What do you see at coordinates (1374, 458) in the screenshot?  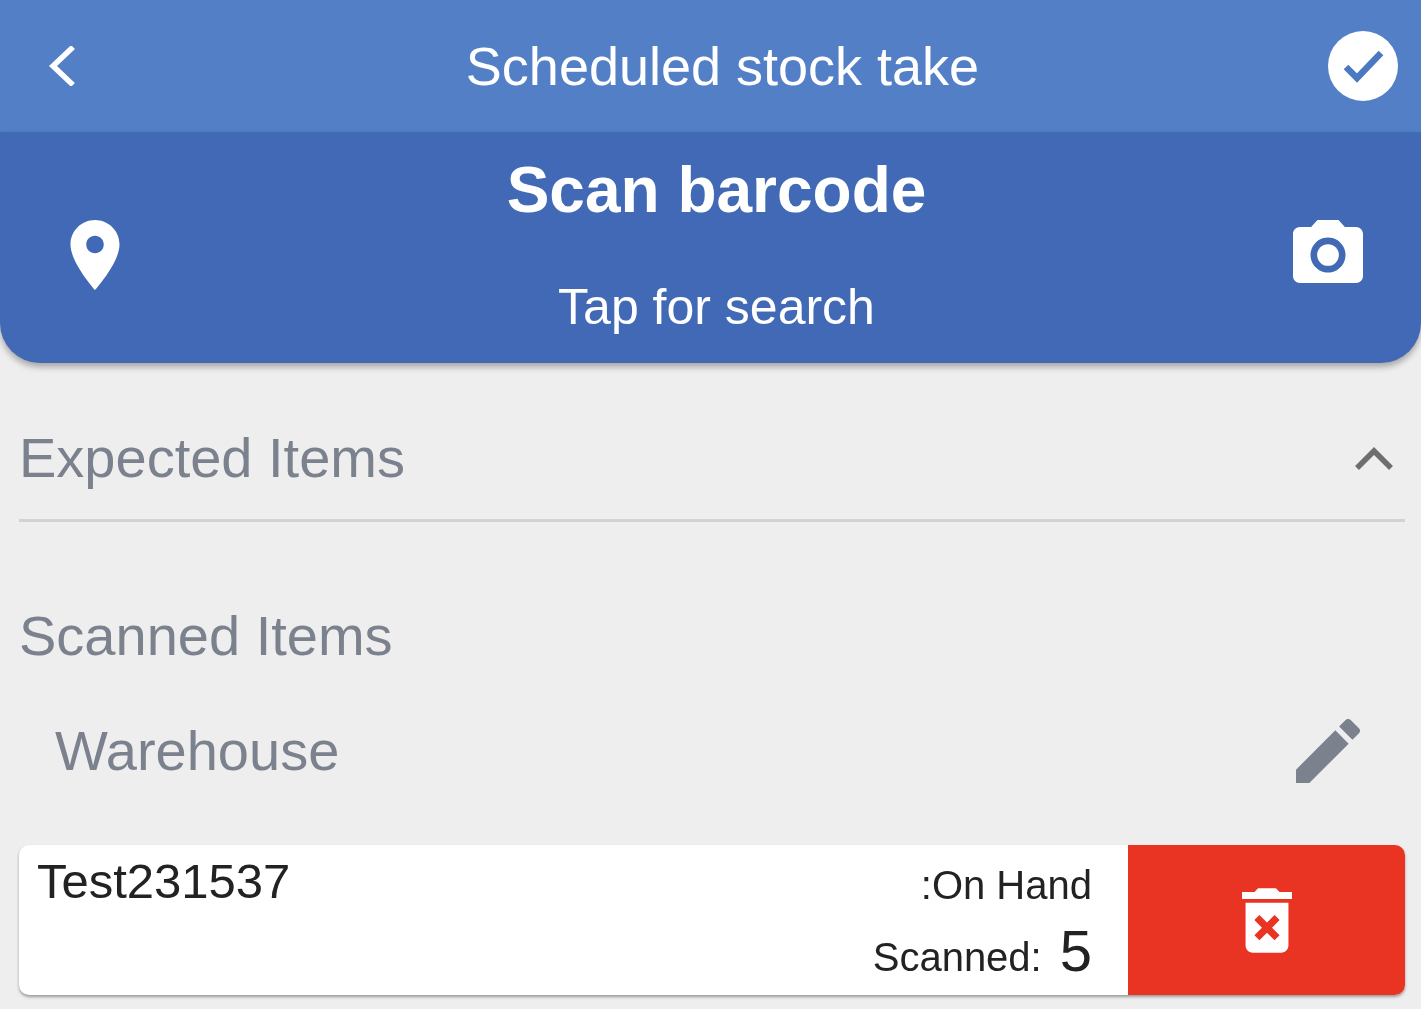 I see `chevron-up-icon` at bounding box center [1374, 458].